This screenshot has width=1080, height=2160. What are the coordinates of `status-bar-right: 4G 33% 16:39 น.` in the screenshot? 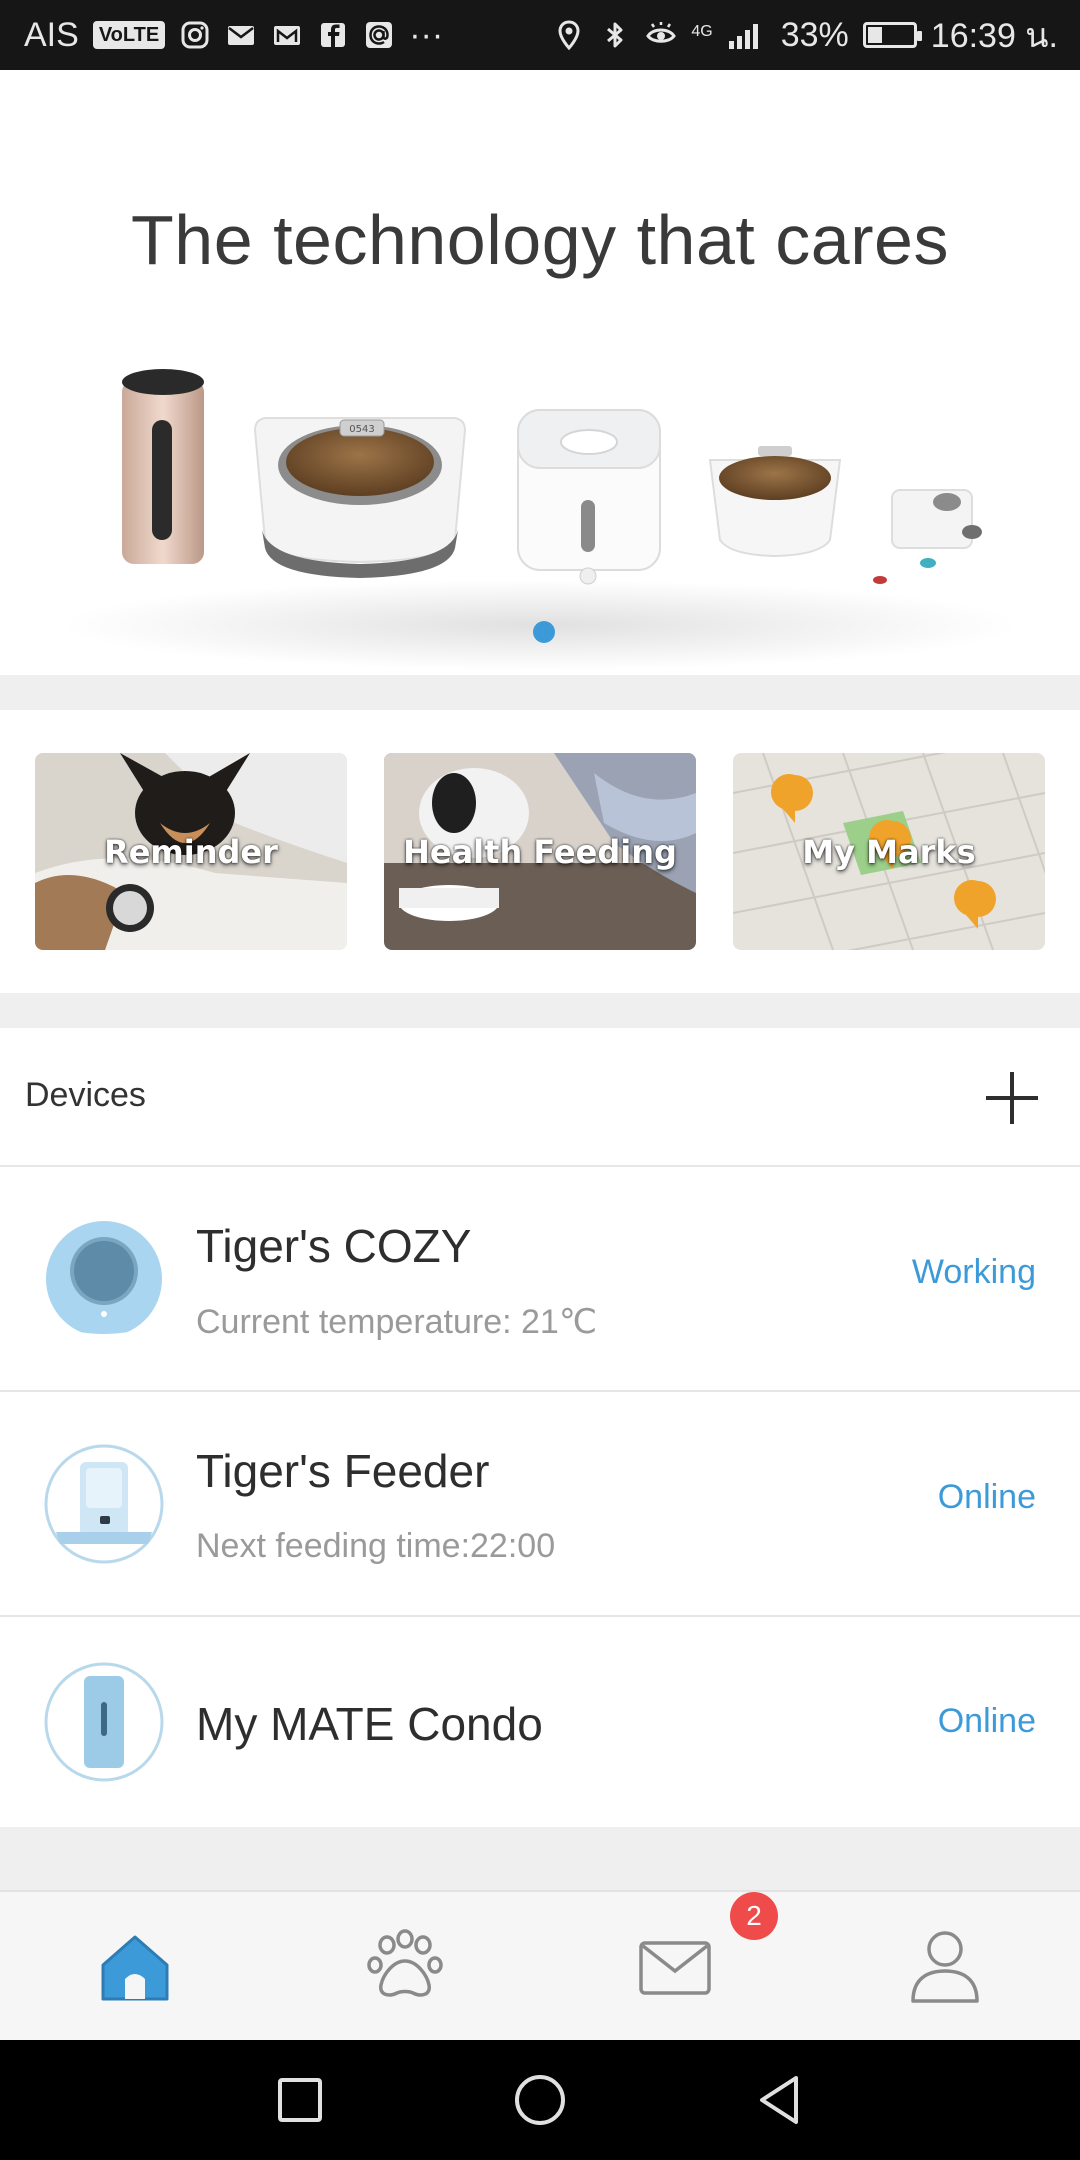 It's located at (816, 35).